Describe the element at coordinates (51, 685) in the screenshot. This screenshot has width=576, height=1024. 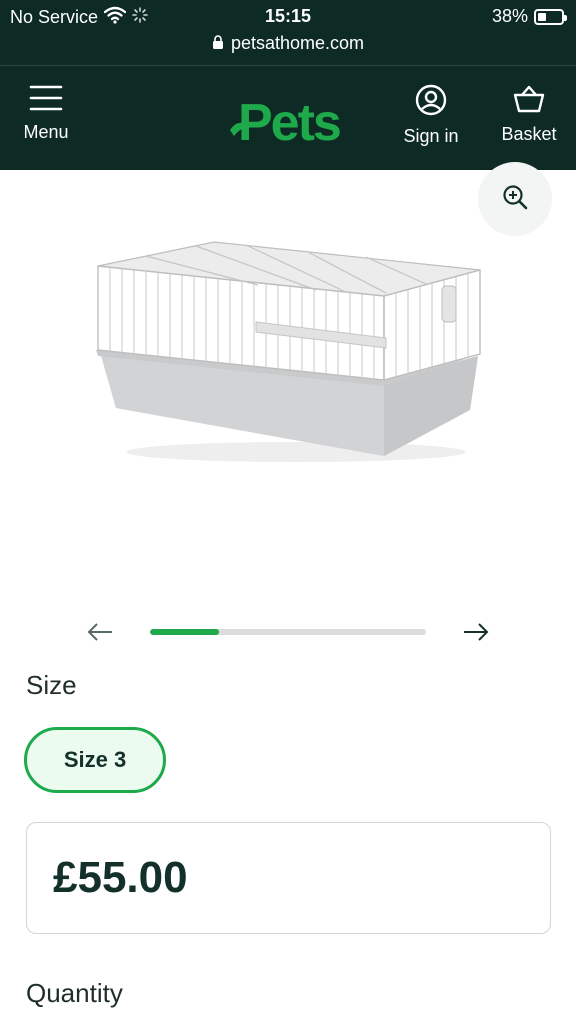
I see `size-heading: Size` at that location.